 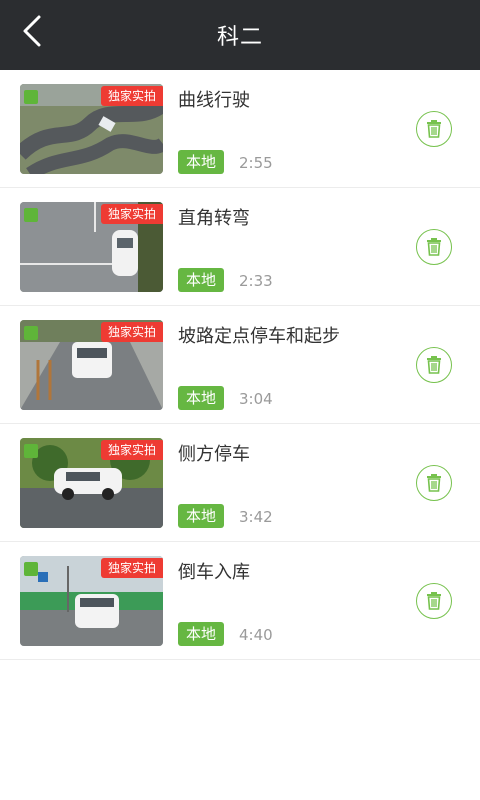 I want to click on back-button, so click(x=32, y=31).